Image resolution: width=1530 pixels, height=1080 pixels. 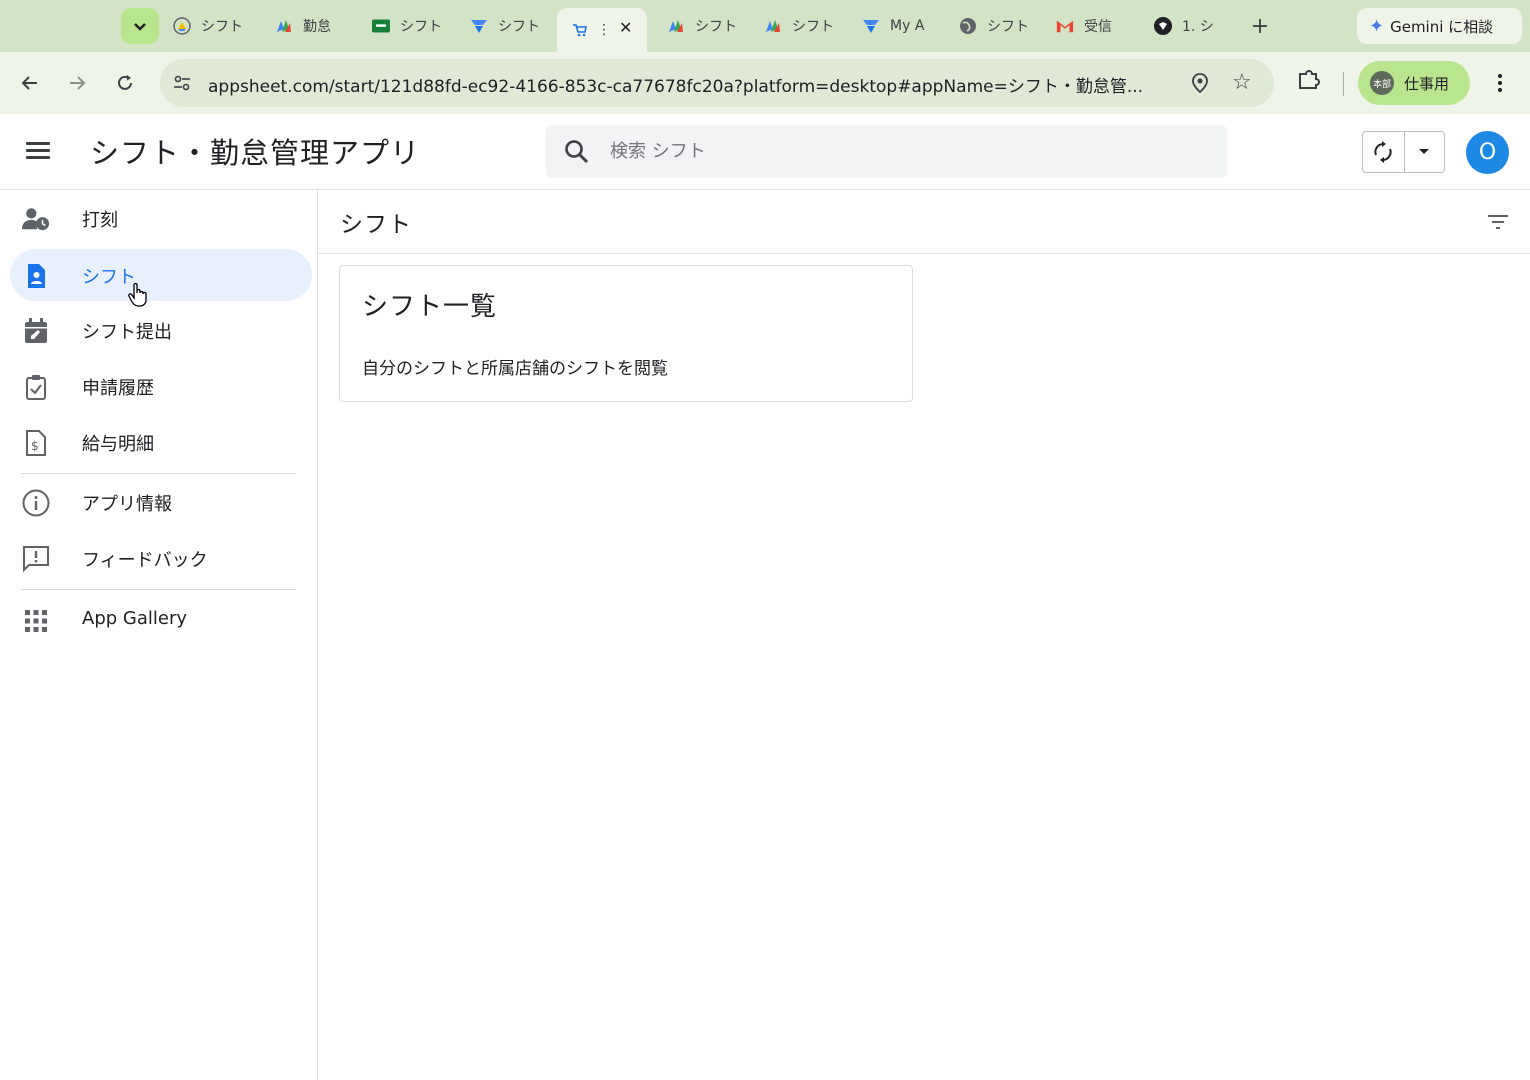 I want to click on app-header: シフト・勤怠管理アプリ O, so click(x=765, y=152).